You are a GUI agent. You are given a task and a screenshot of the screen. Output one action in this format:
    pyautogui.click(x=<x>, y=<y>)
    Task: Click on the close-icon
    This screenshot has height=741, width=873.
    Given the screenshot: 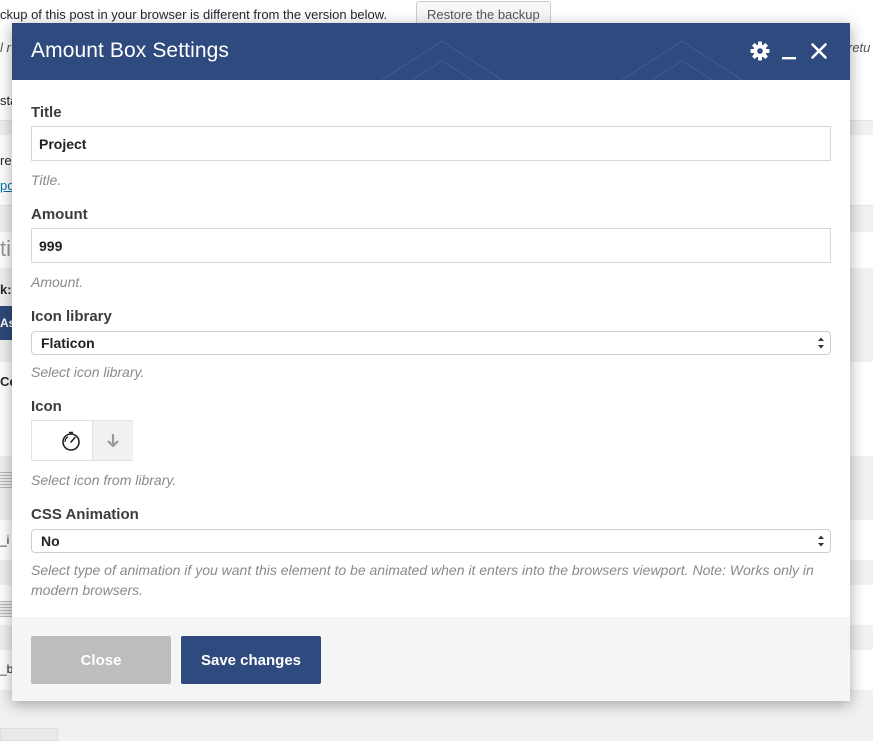 What is the action you would take?
    pyautogui.click(x=819, y=51)
    